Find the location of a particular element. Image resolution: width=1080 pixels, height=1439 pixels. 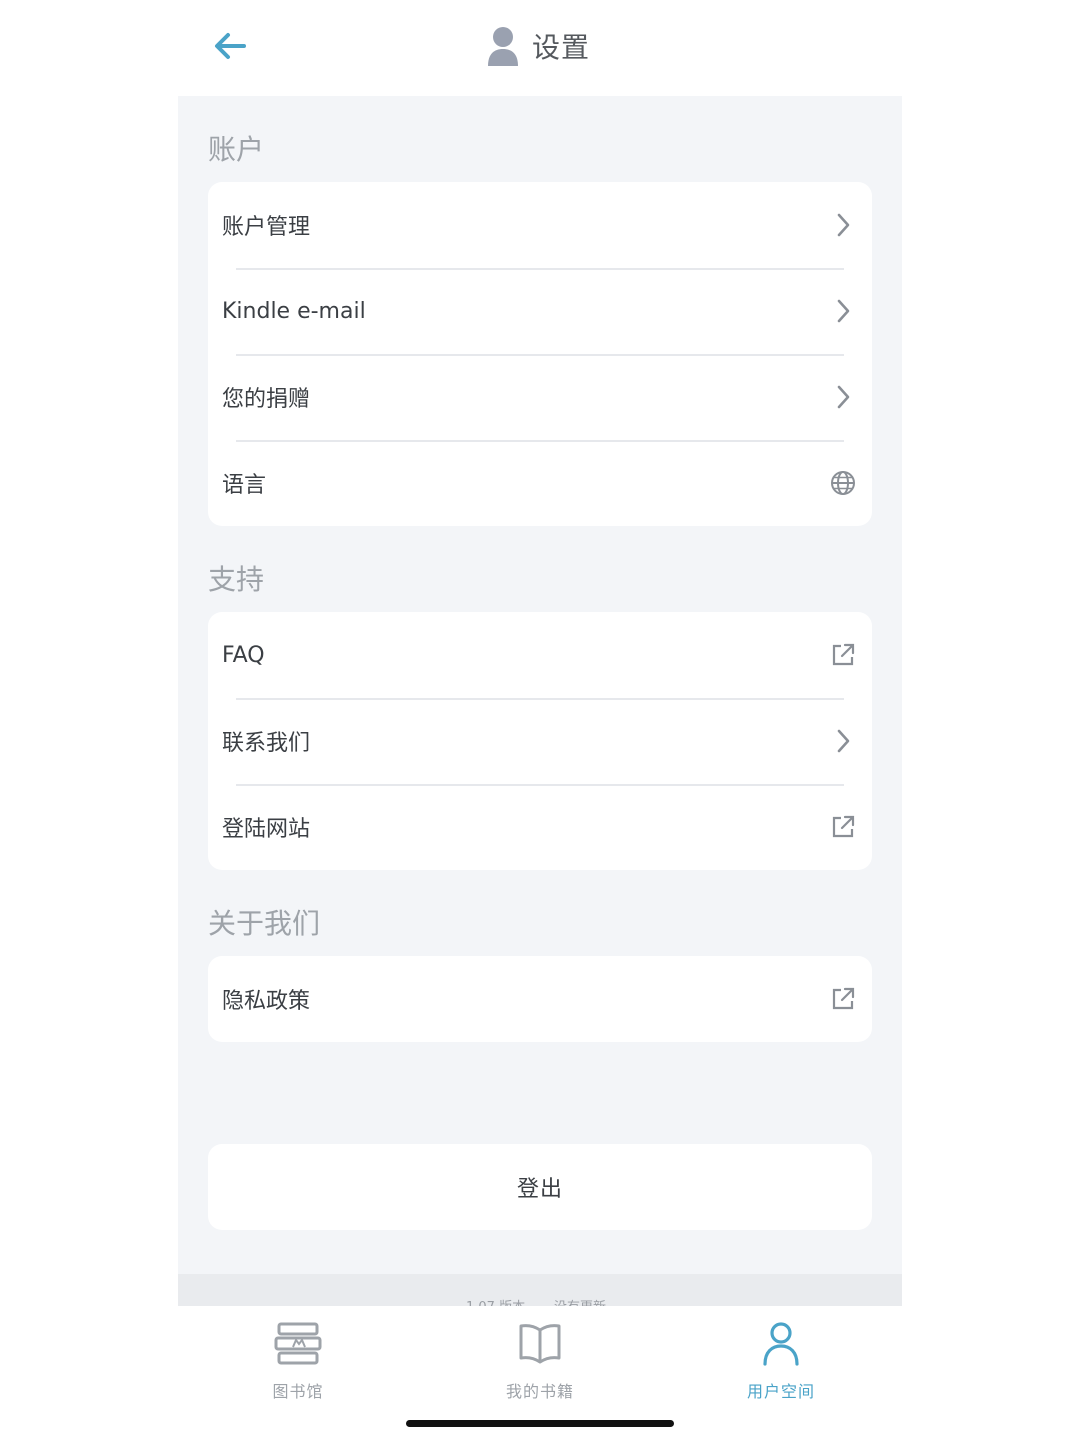

section-title-about: 关于我们 is located at coordinates (264, 923).